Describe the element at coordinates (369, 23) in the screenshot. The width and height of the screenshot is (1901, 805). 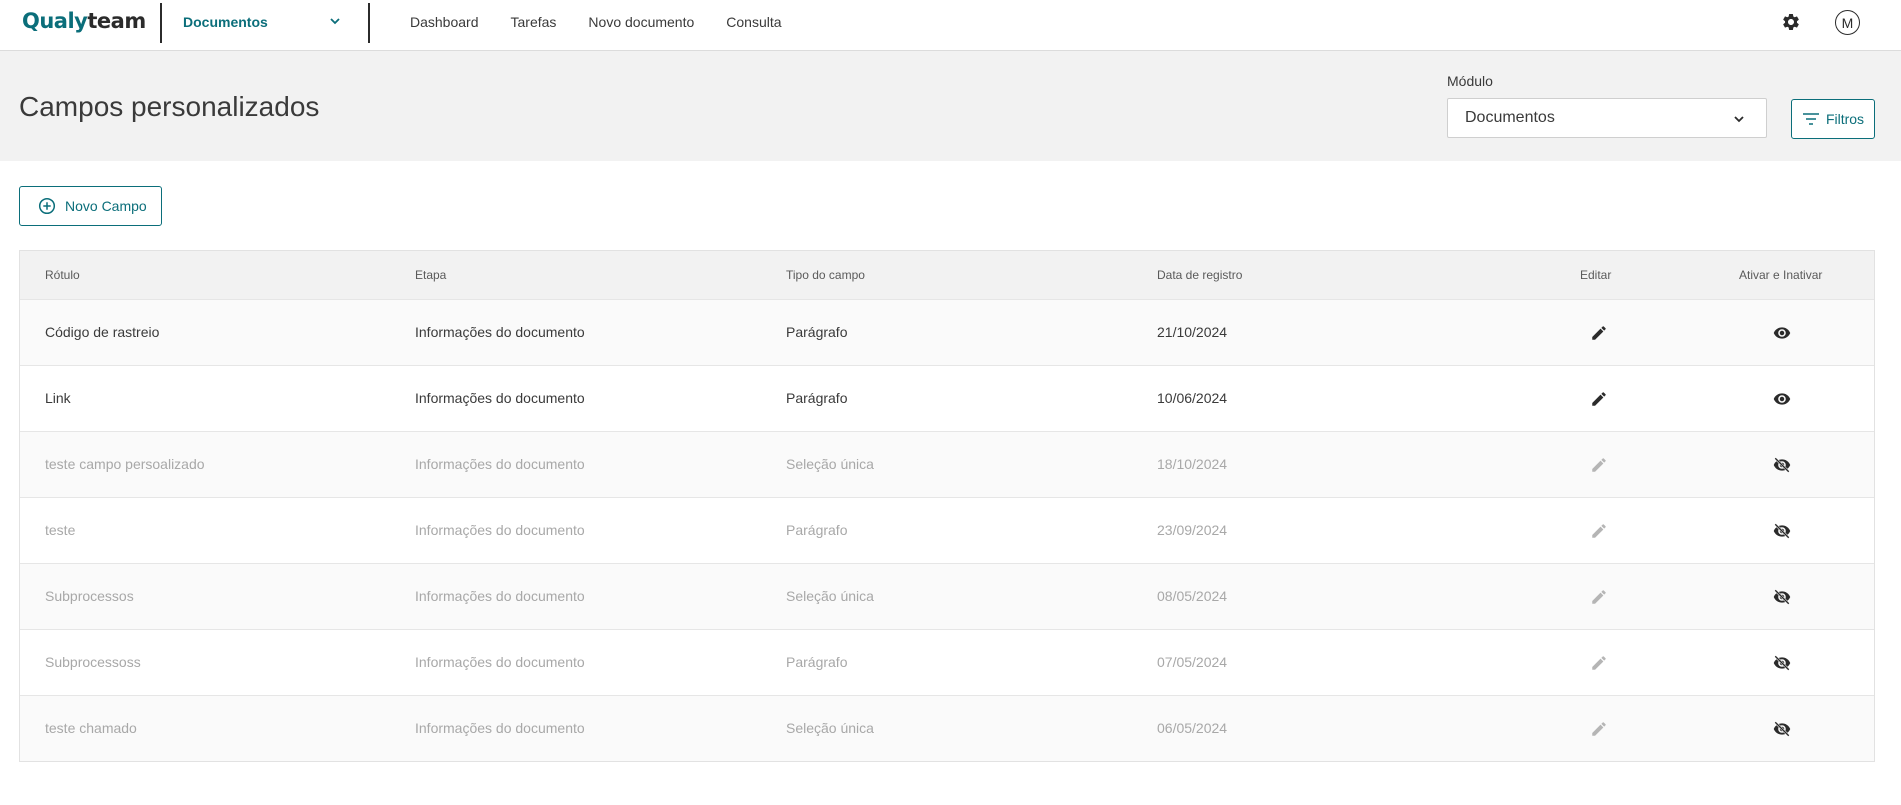
I see `divider` at that location.